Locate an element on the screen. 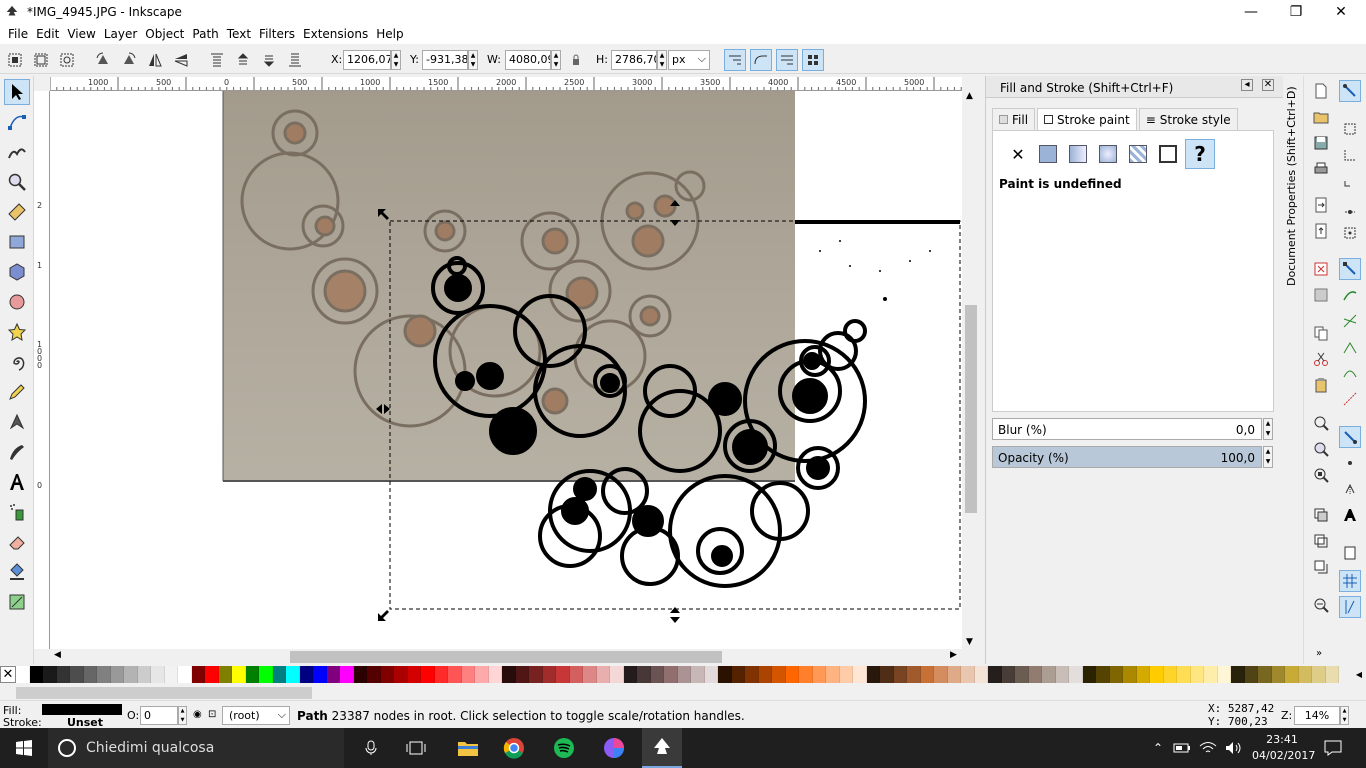 Image resolution: width=1366 pixels, height=768 pixels. y-field: -931,38 is located at coordinates (445, 60).